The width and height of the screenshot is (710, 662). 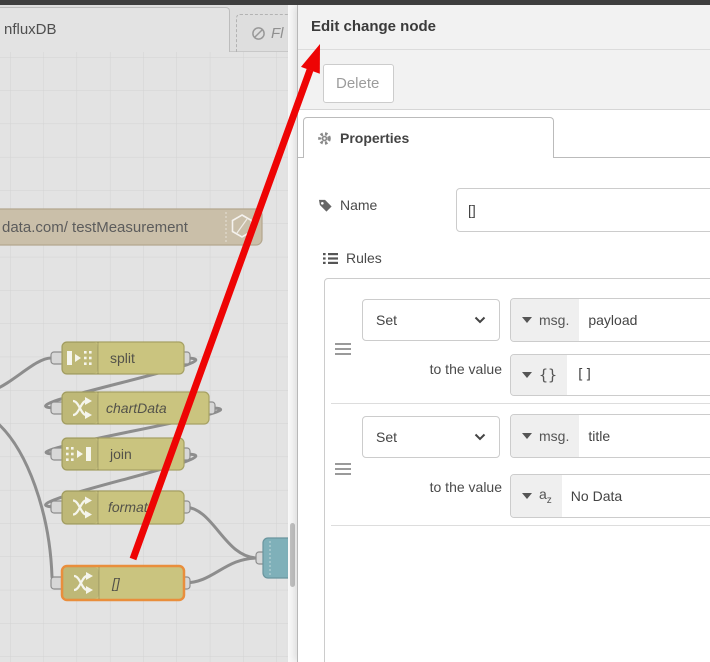 What do you see at coordinates (554, 436) in the screenshot?
I see `rule2-target-prefix: msg.` at bounding box center [554, 436].